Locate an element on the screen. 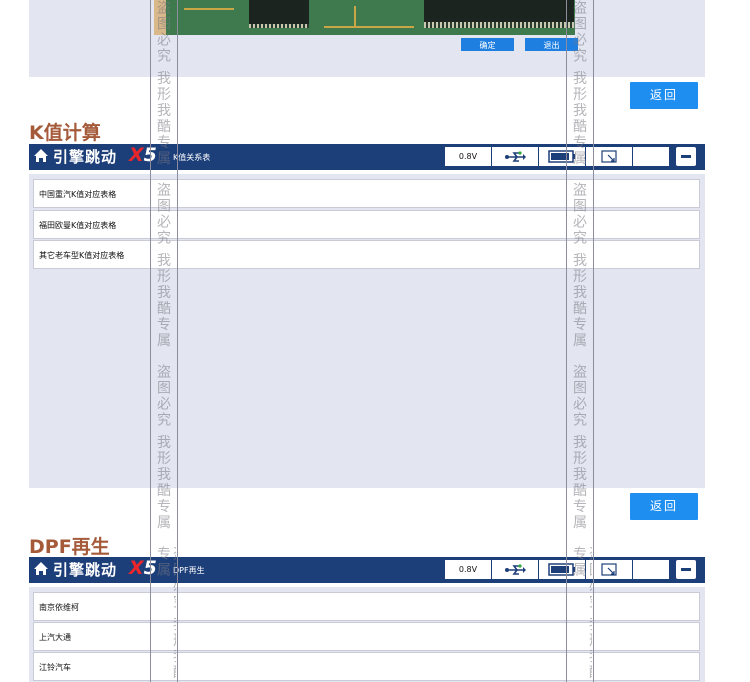 Image resolution: width=750 pixels, height=682 pixels. list-item: 江铃汽车 is located at coordinates (366, 666).